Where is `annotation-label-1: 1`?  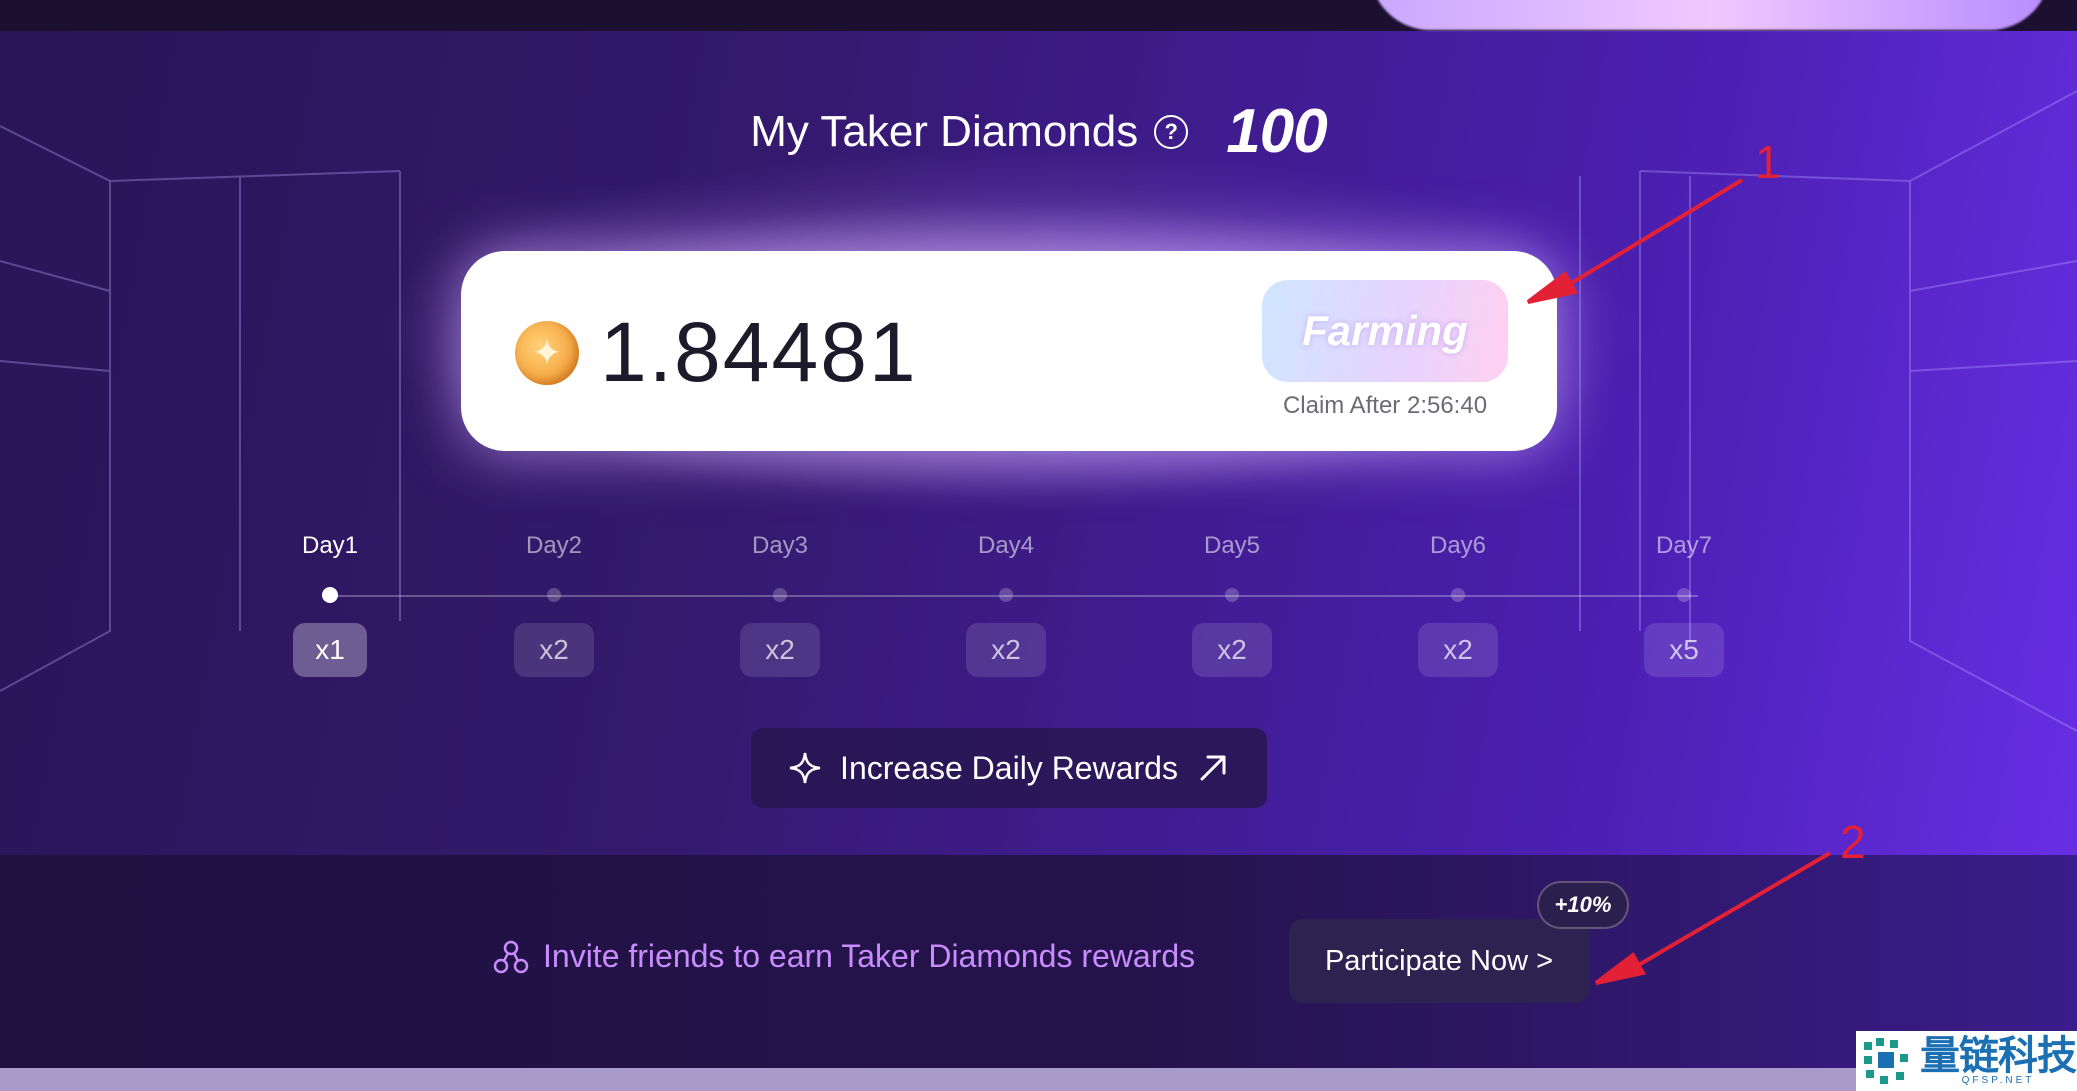 annotation-label-1: 1 is located at coordinates (1768, 162).